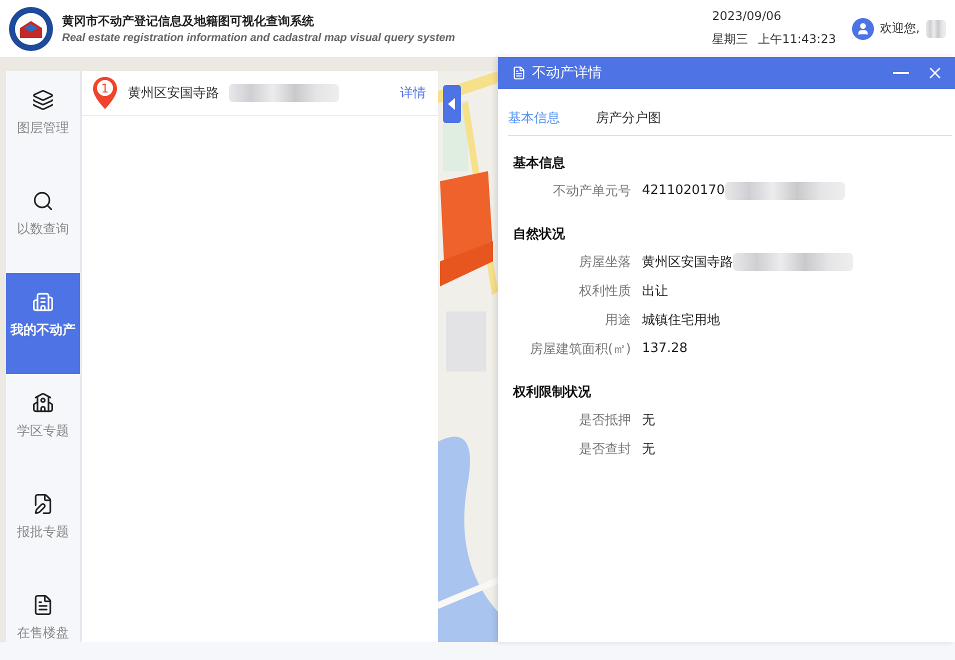 The image size is (955, 660). What do you see at coordinates (863, 29) in the screenshot?
I see `user-avatar-icon` at bounding box center [863, 29].